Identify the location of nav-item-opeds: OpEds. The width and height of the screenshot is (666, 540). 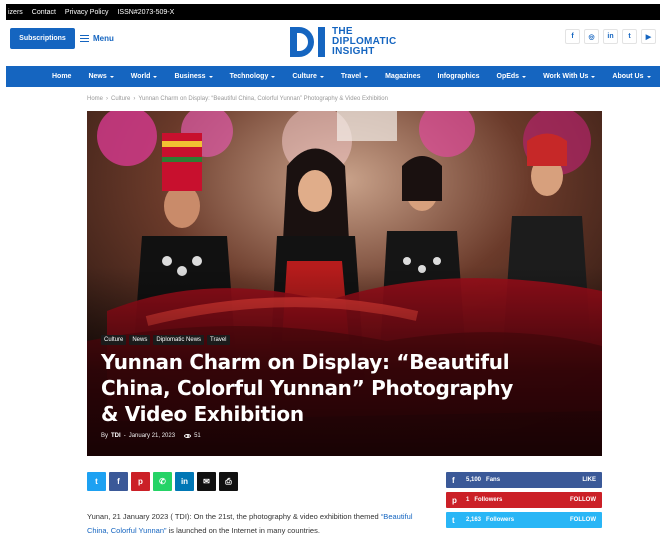
(512, 76).